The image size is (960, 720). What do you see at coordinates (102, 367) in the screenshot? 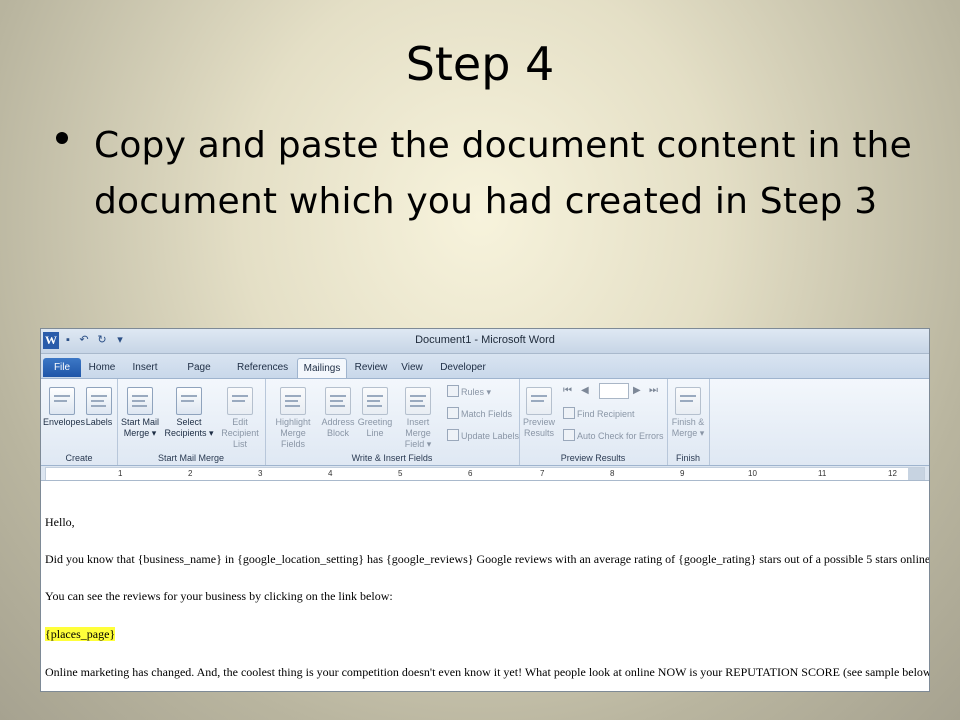
I see `tab-home: Home` at bounding box center [102, 367].